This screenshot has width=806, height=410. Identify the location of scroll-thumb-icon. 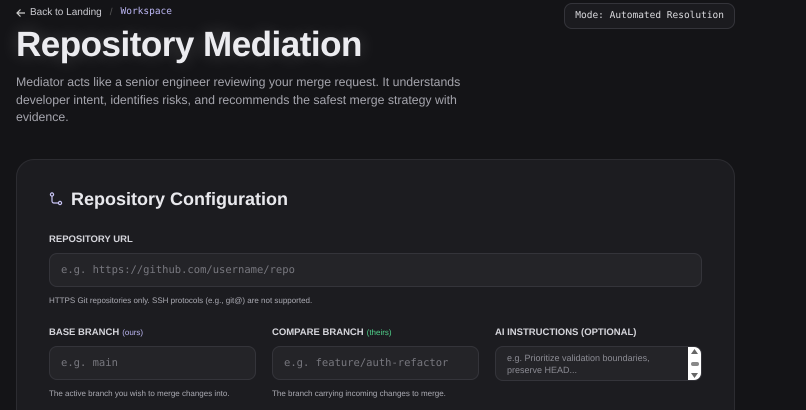
(694, 364).